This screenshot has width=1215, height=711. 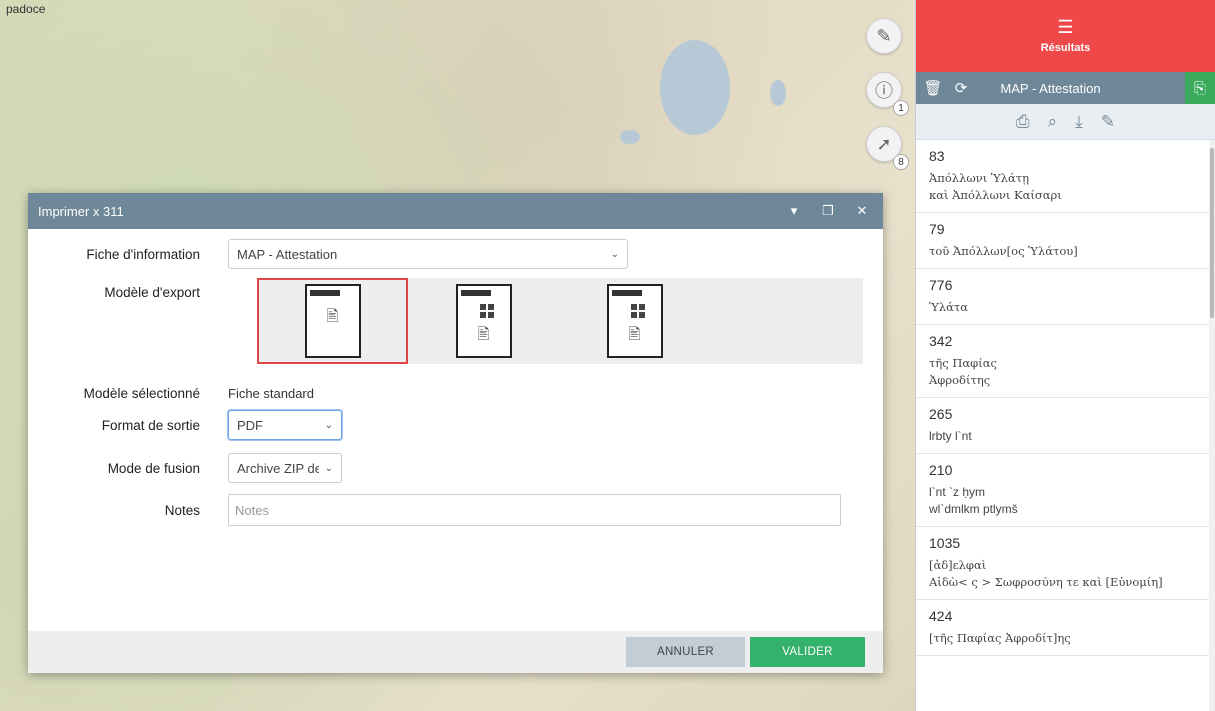 What do you see at coordinates (141, 393) in the screenshot?
I see `modele-selected-label: Modèle sélectionné` at bounding box center [141, 393].